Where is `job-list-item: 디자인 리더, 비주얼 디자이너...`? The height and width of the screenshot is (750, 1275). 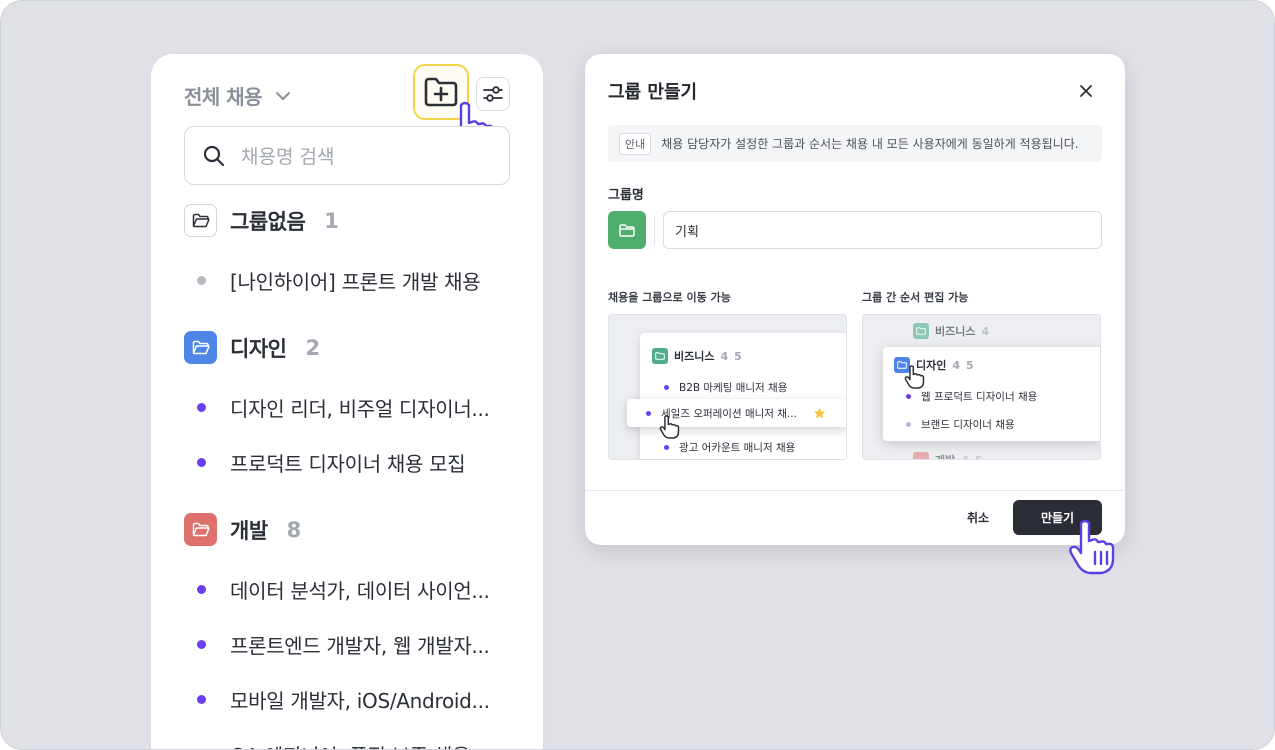
job-list-item: 디자인 리더, 비주얼 디자이너... is located at coordinates (357, 407).